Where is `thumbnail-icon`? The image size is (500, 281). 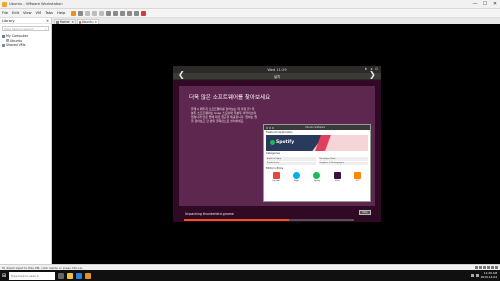 thumbnail-icon is located at coordinates (116, 13).